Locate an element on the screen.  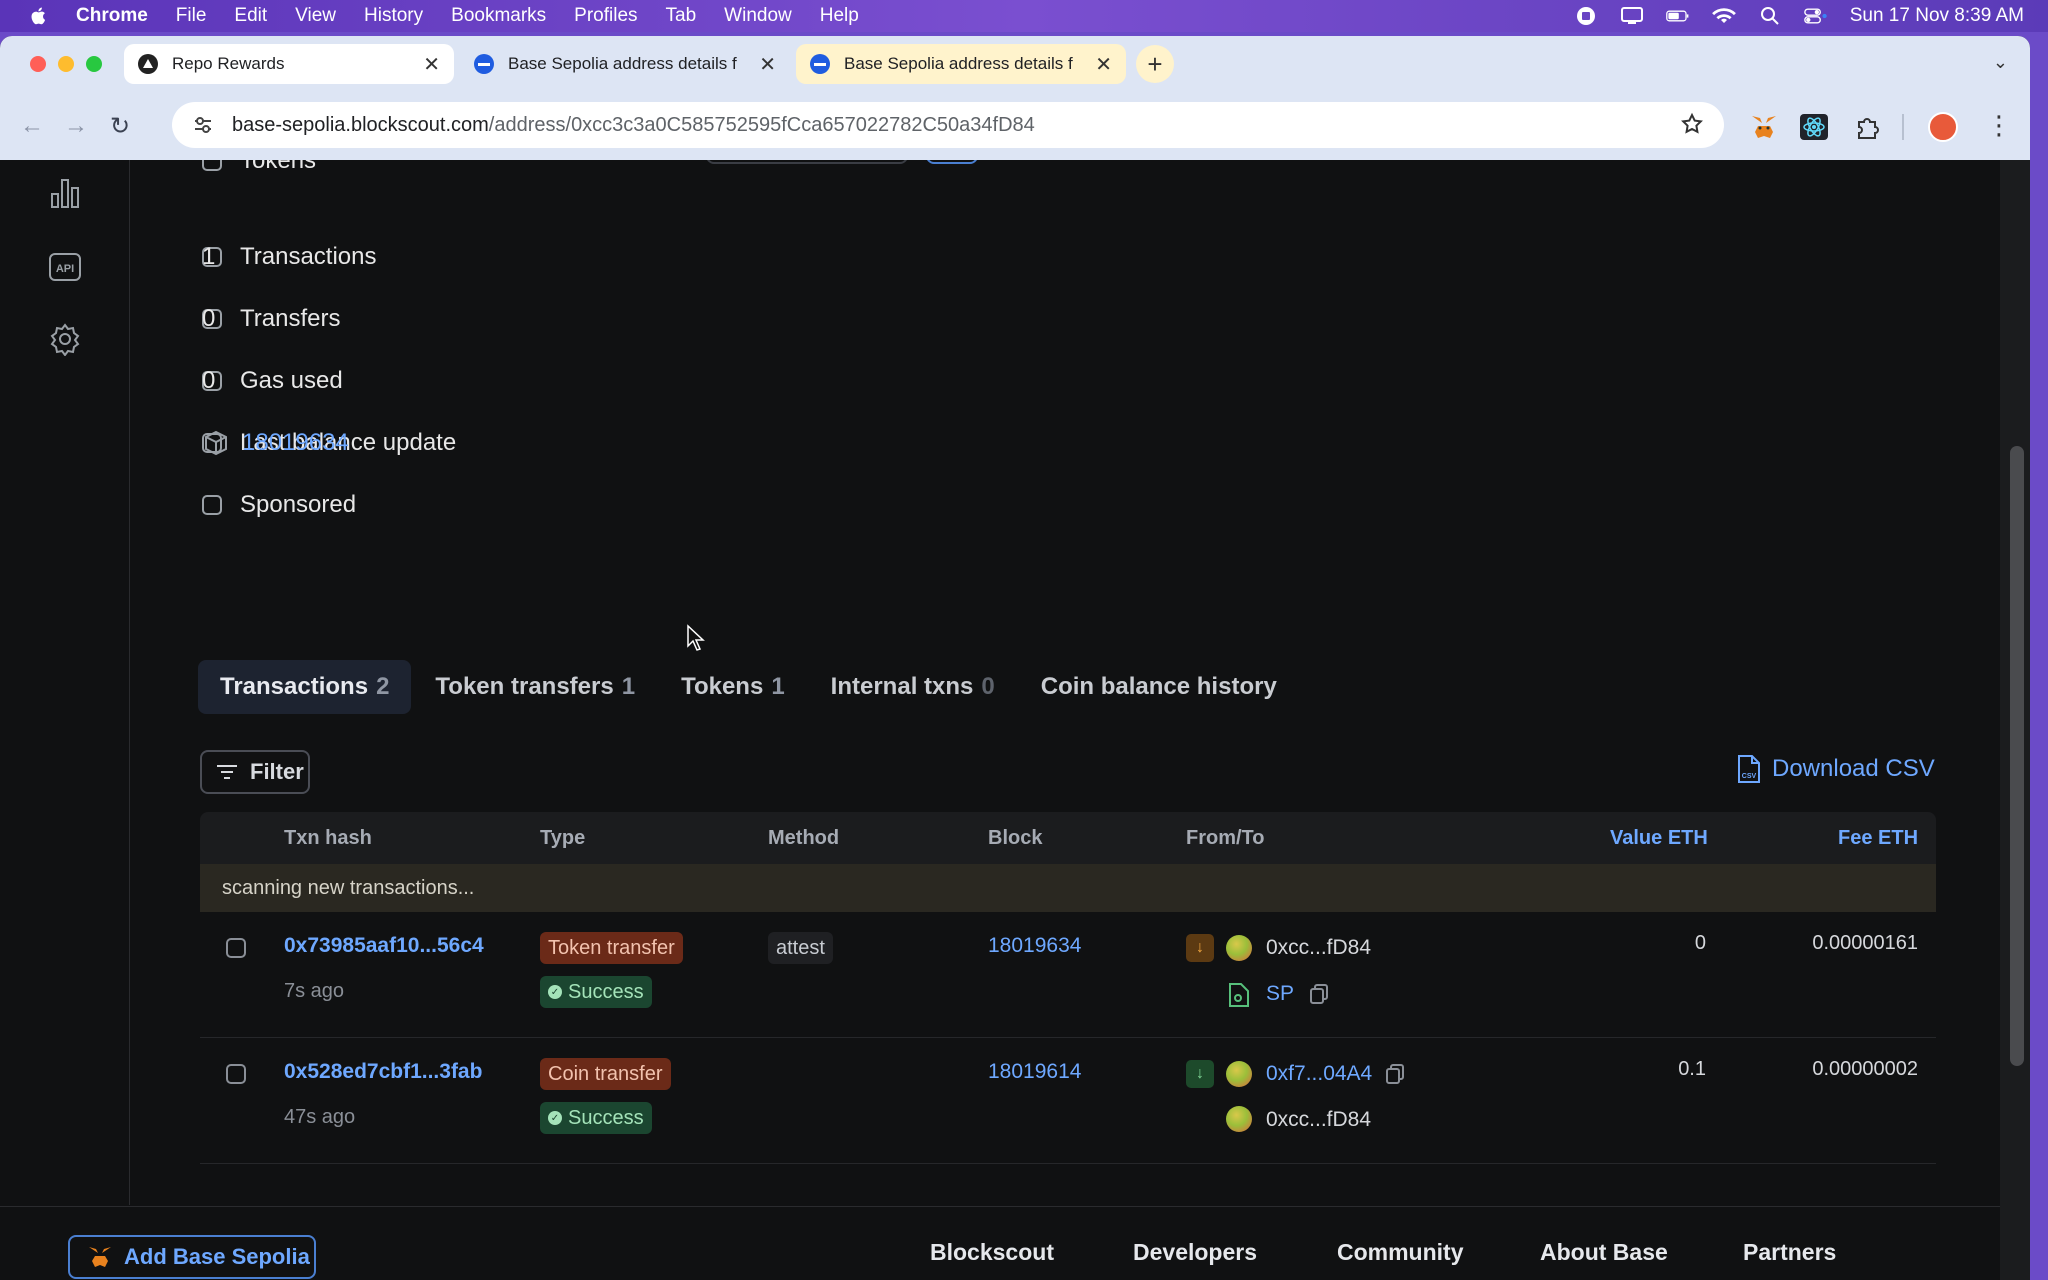
detail-row-gas-used: Gas used 0 is located at coordinates (354, 381).